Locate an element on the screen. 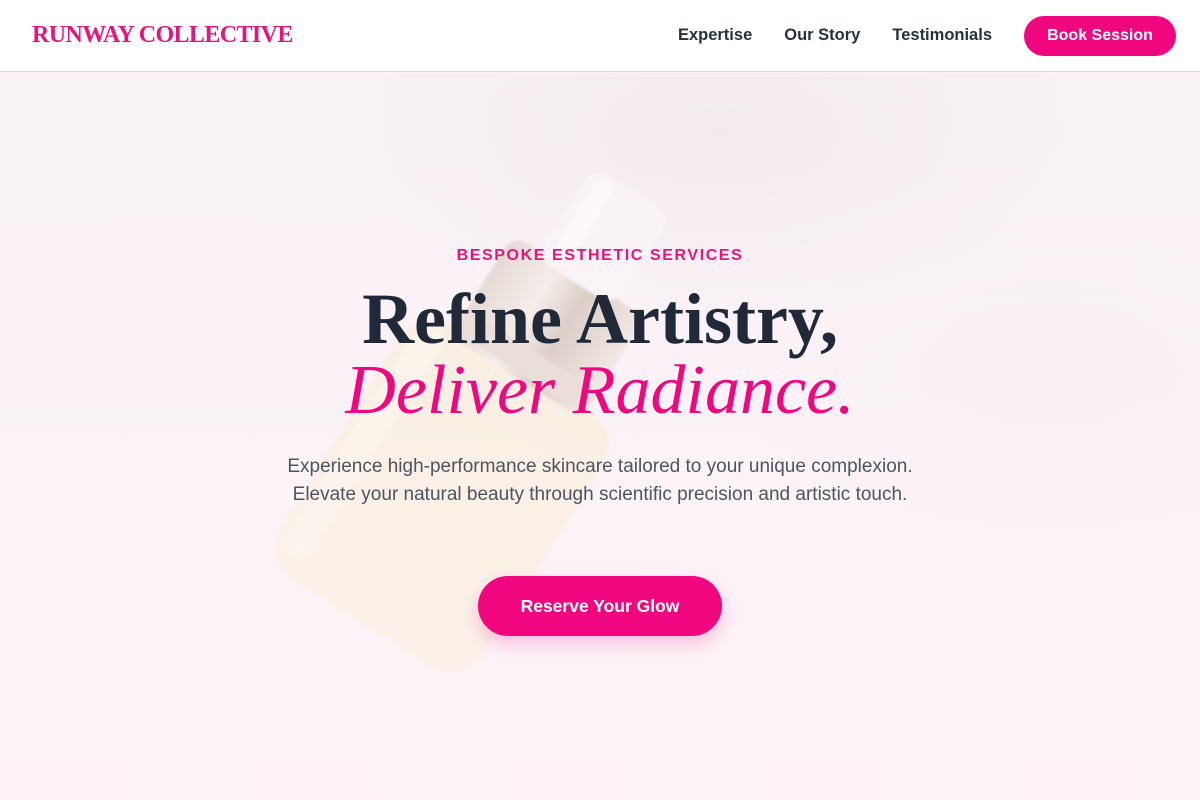 The width and height of the screenshot is (1200, 800). hero-eyebrow: BESPOKE ESTHETIC SERVICES is located at coordinates (600, 255).